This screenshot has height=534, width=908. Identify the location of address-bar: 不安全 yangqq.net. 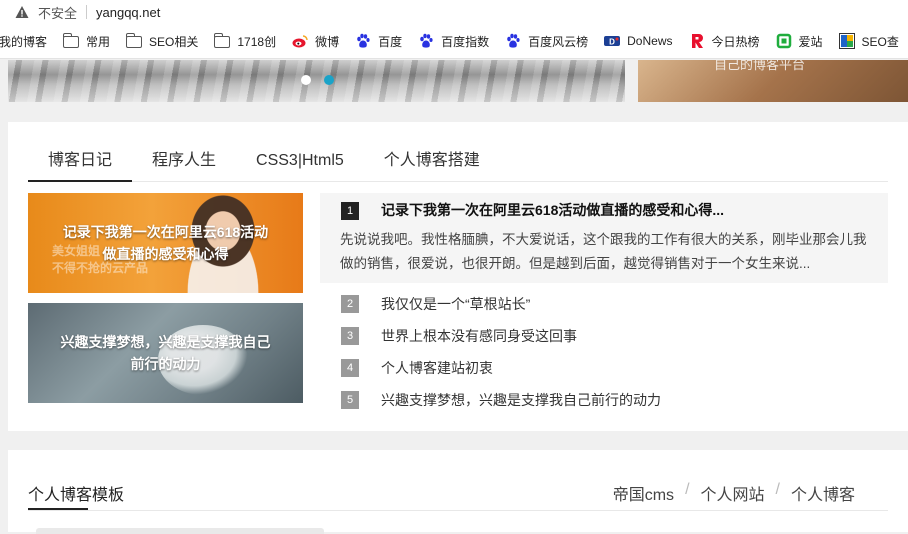
(454, 12).